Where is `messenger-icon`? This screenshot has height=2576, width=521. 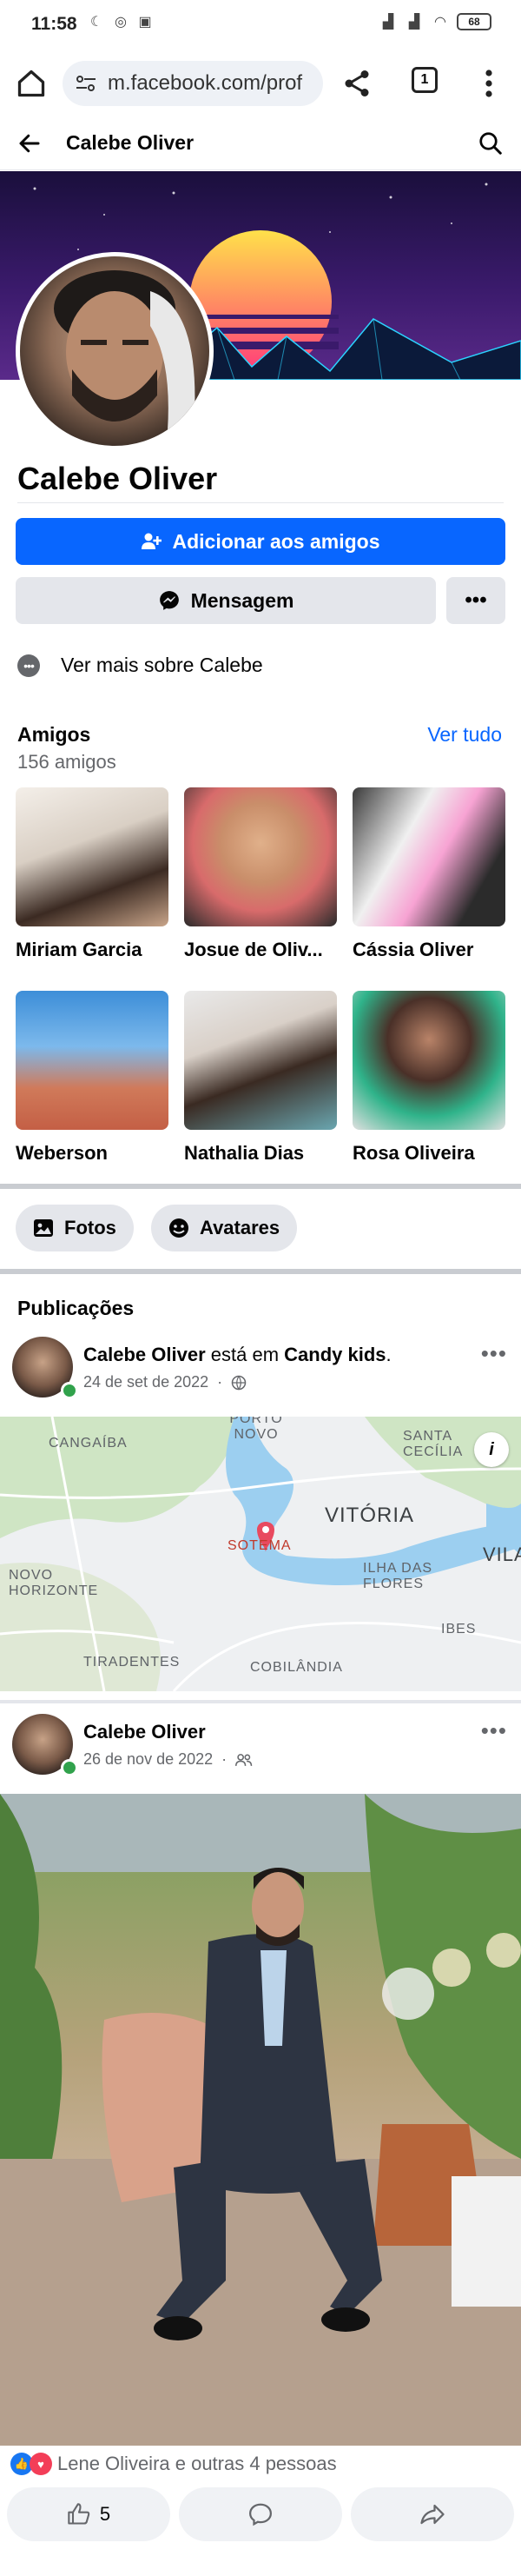
messenger-icon is located at coordinates (169, 600).